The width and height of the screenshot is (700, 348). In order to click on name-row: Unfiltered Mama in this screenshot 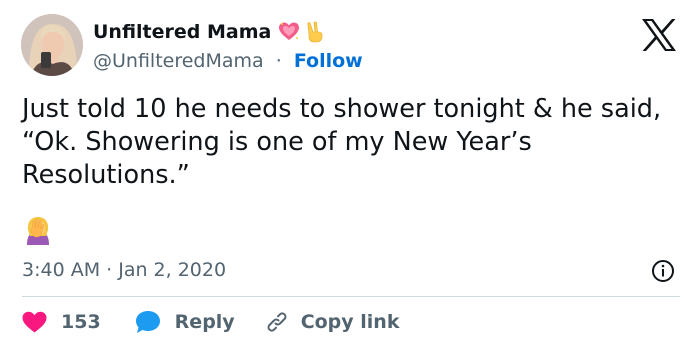, I will do `click(228, 32)`.